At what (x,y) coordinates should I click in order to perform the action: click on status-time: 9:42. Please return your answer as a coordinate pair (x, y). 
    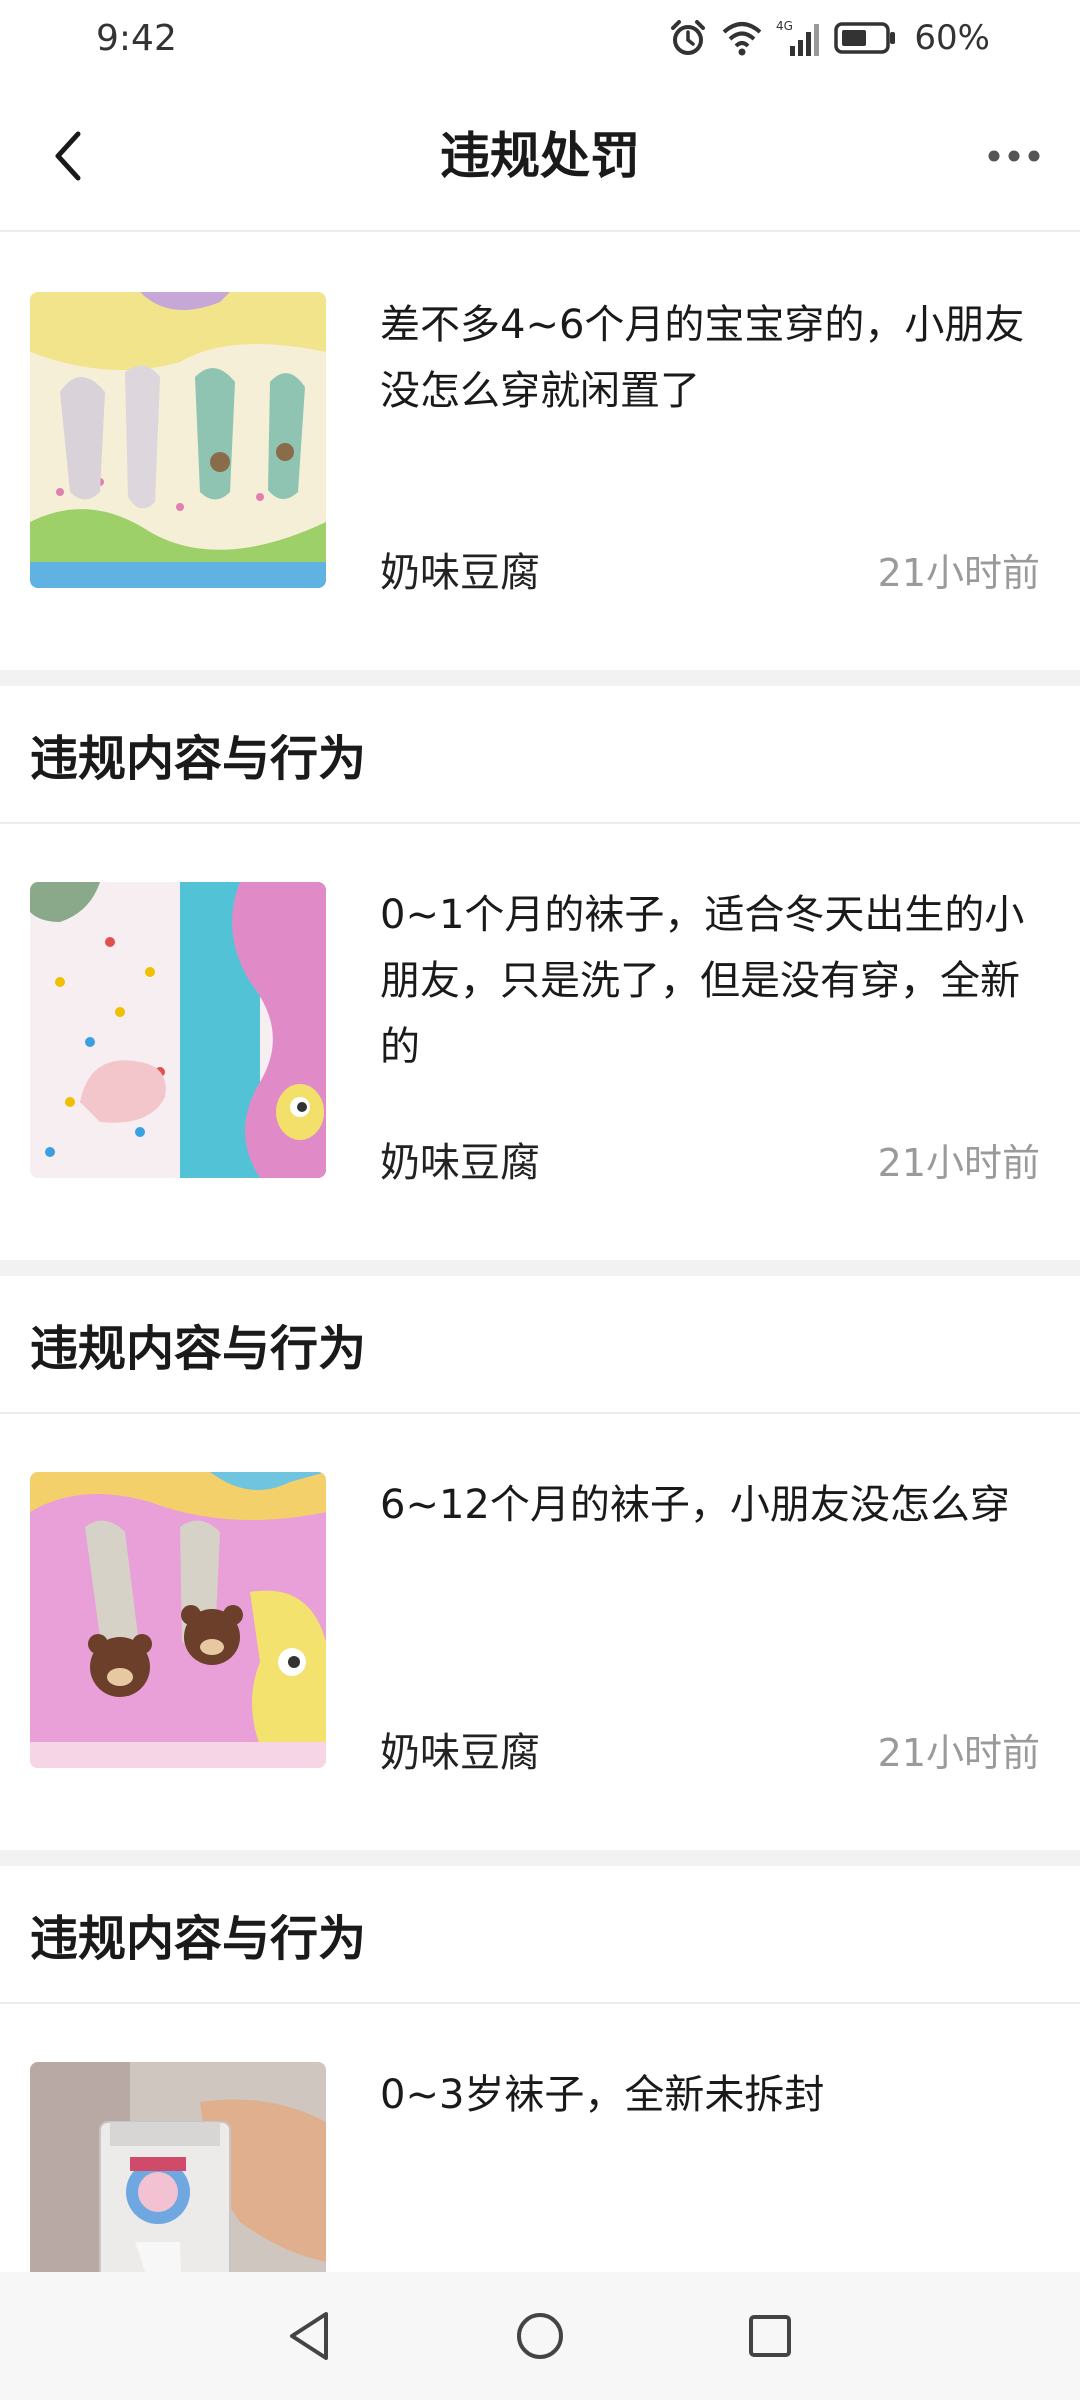
    Looking at the image, I should click on (136, 38).